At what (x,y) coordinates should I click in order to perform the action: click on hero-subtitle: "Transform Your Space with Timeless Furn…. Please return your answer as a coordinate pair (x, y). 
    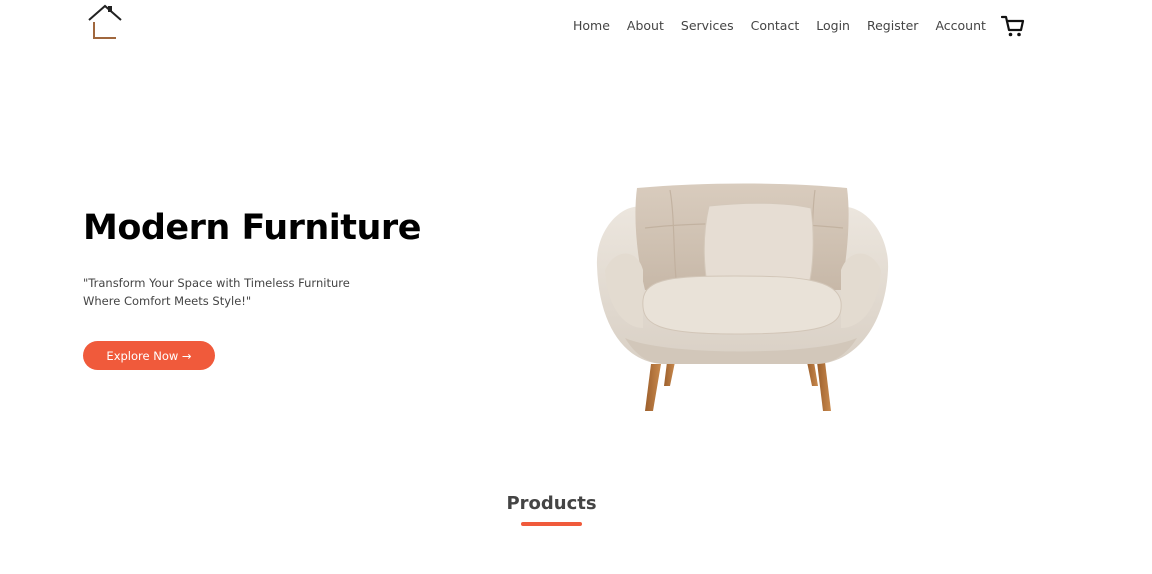
    Looking at the image, I should click on (216, 292).